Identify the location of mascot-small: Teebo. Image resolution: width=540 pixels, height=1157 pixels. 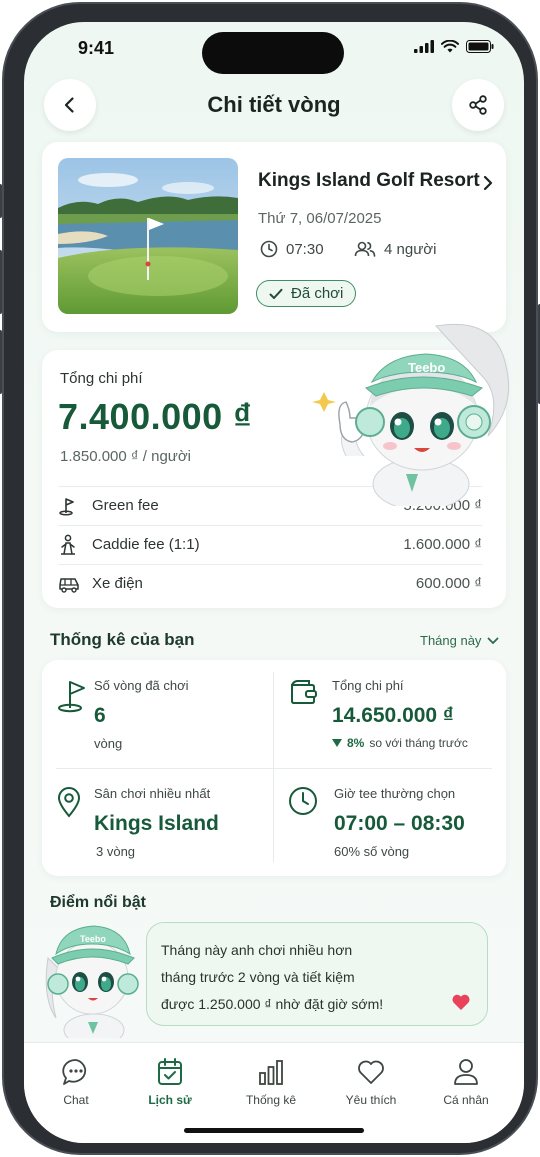
(92, 981).